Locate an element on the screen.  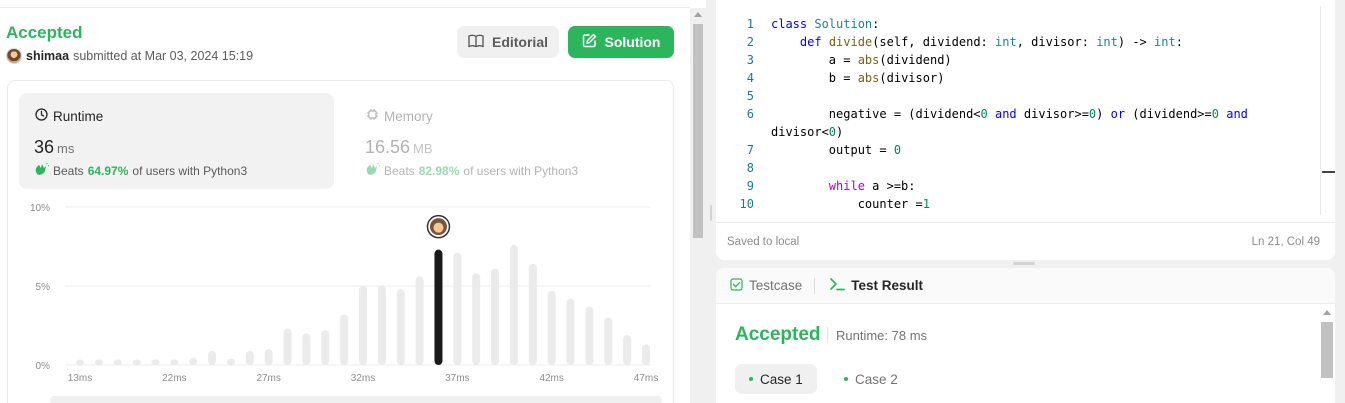
tab-testcase: Testcase is located at coordinates (765, 286).